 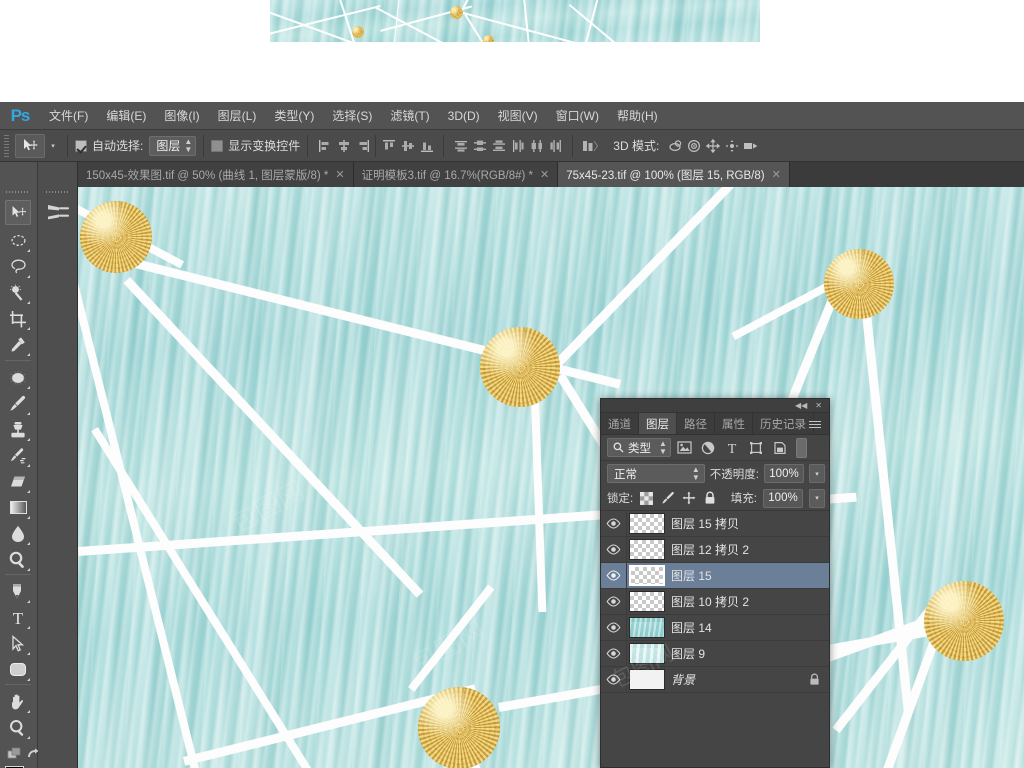 What do you see at coordinates (734, 423) in the screenshot?
I see `tab-properties: 属性` at bounding box center [734, 423].